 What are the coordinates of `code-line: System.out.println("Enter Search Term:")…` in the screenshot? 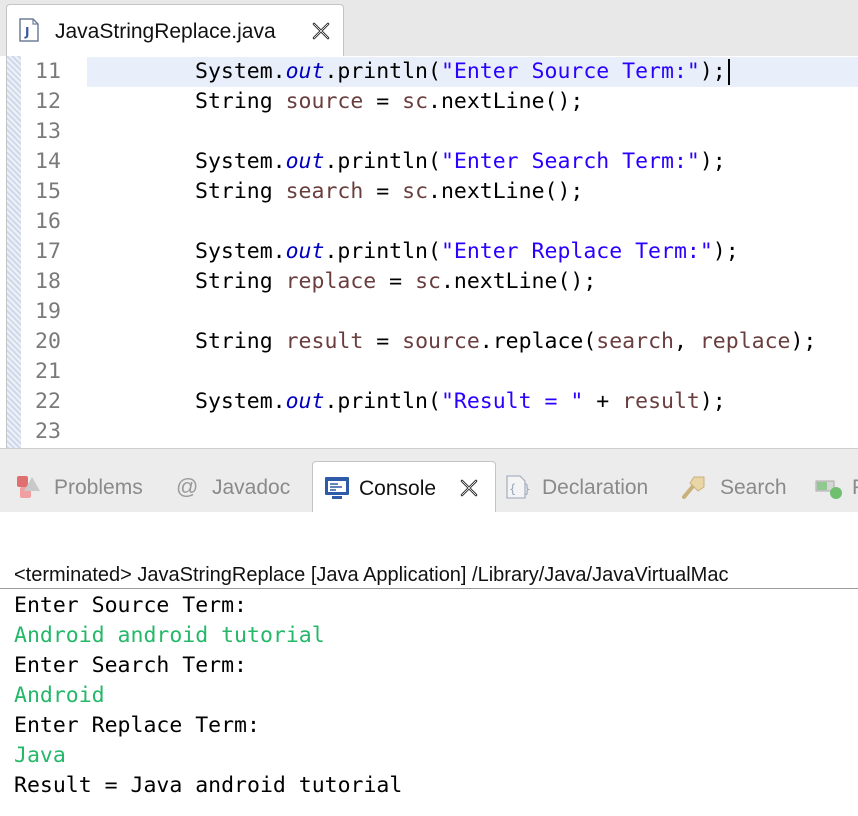 It's located at (460, 162).